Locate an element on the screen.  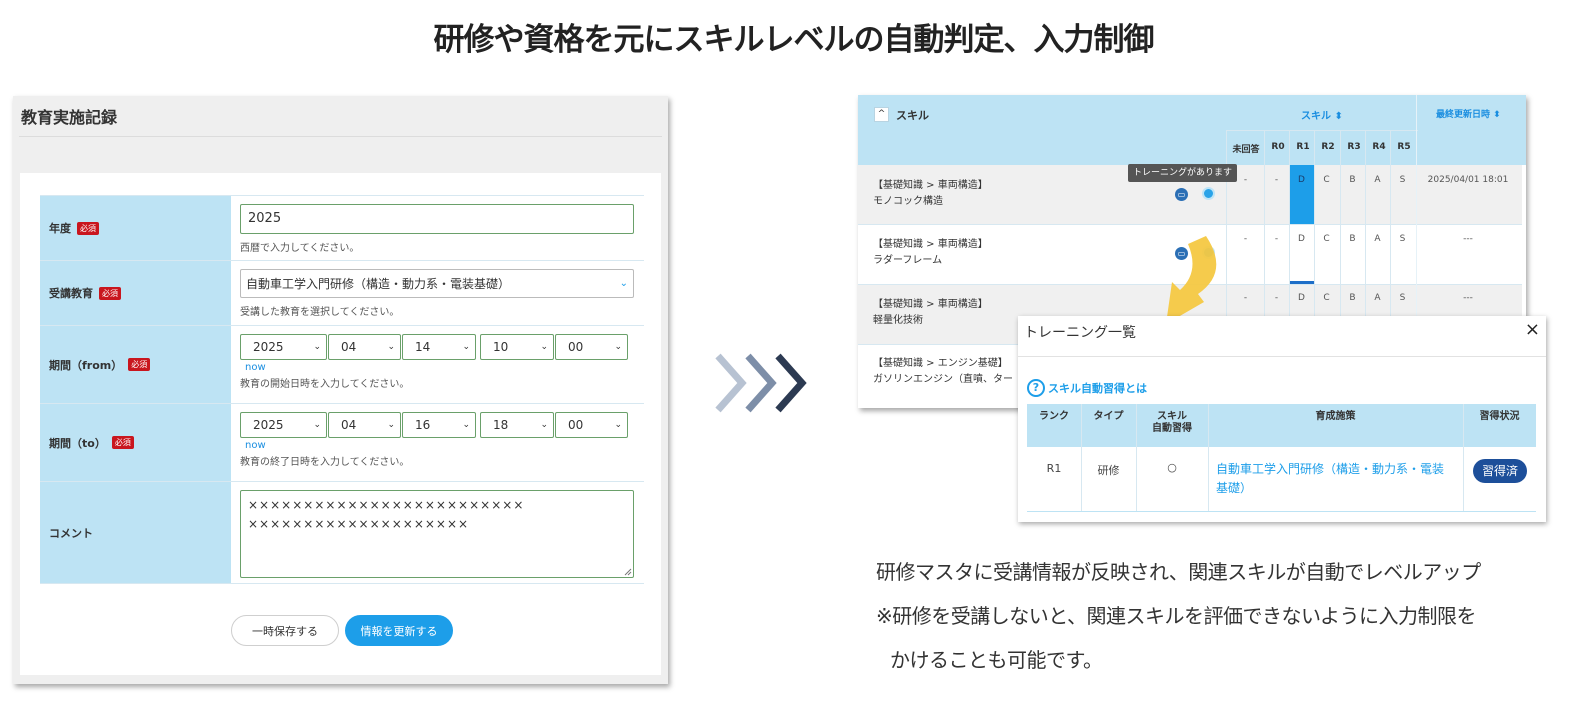
from-hour-select: 10 ⌄ is located at coordinates (517, 347).